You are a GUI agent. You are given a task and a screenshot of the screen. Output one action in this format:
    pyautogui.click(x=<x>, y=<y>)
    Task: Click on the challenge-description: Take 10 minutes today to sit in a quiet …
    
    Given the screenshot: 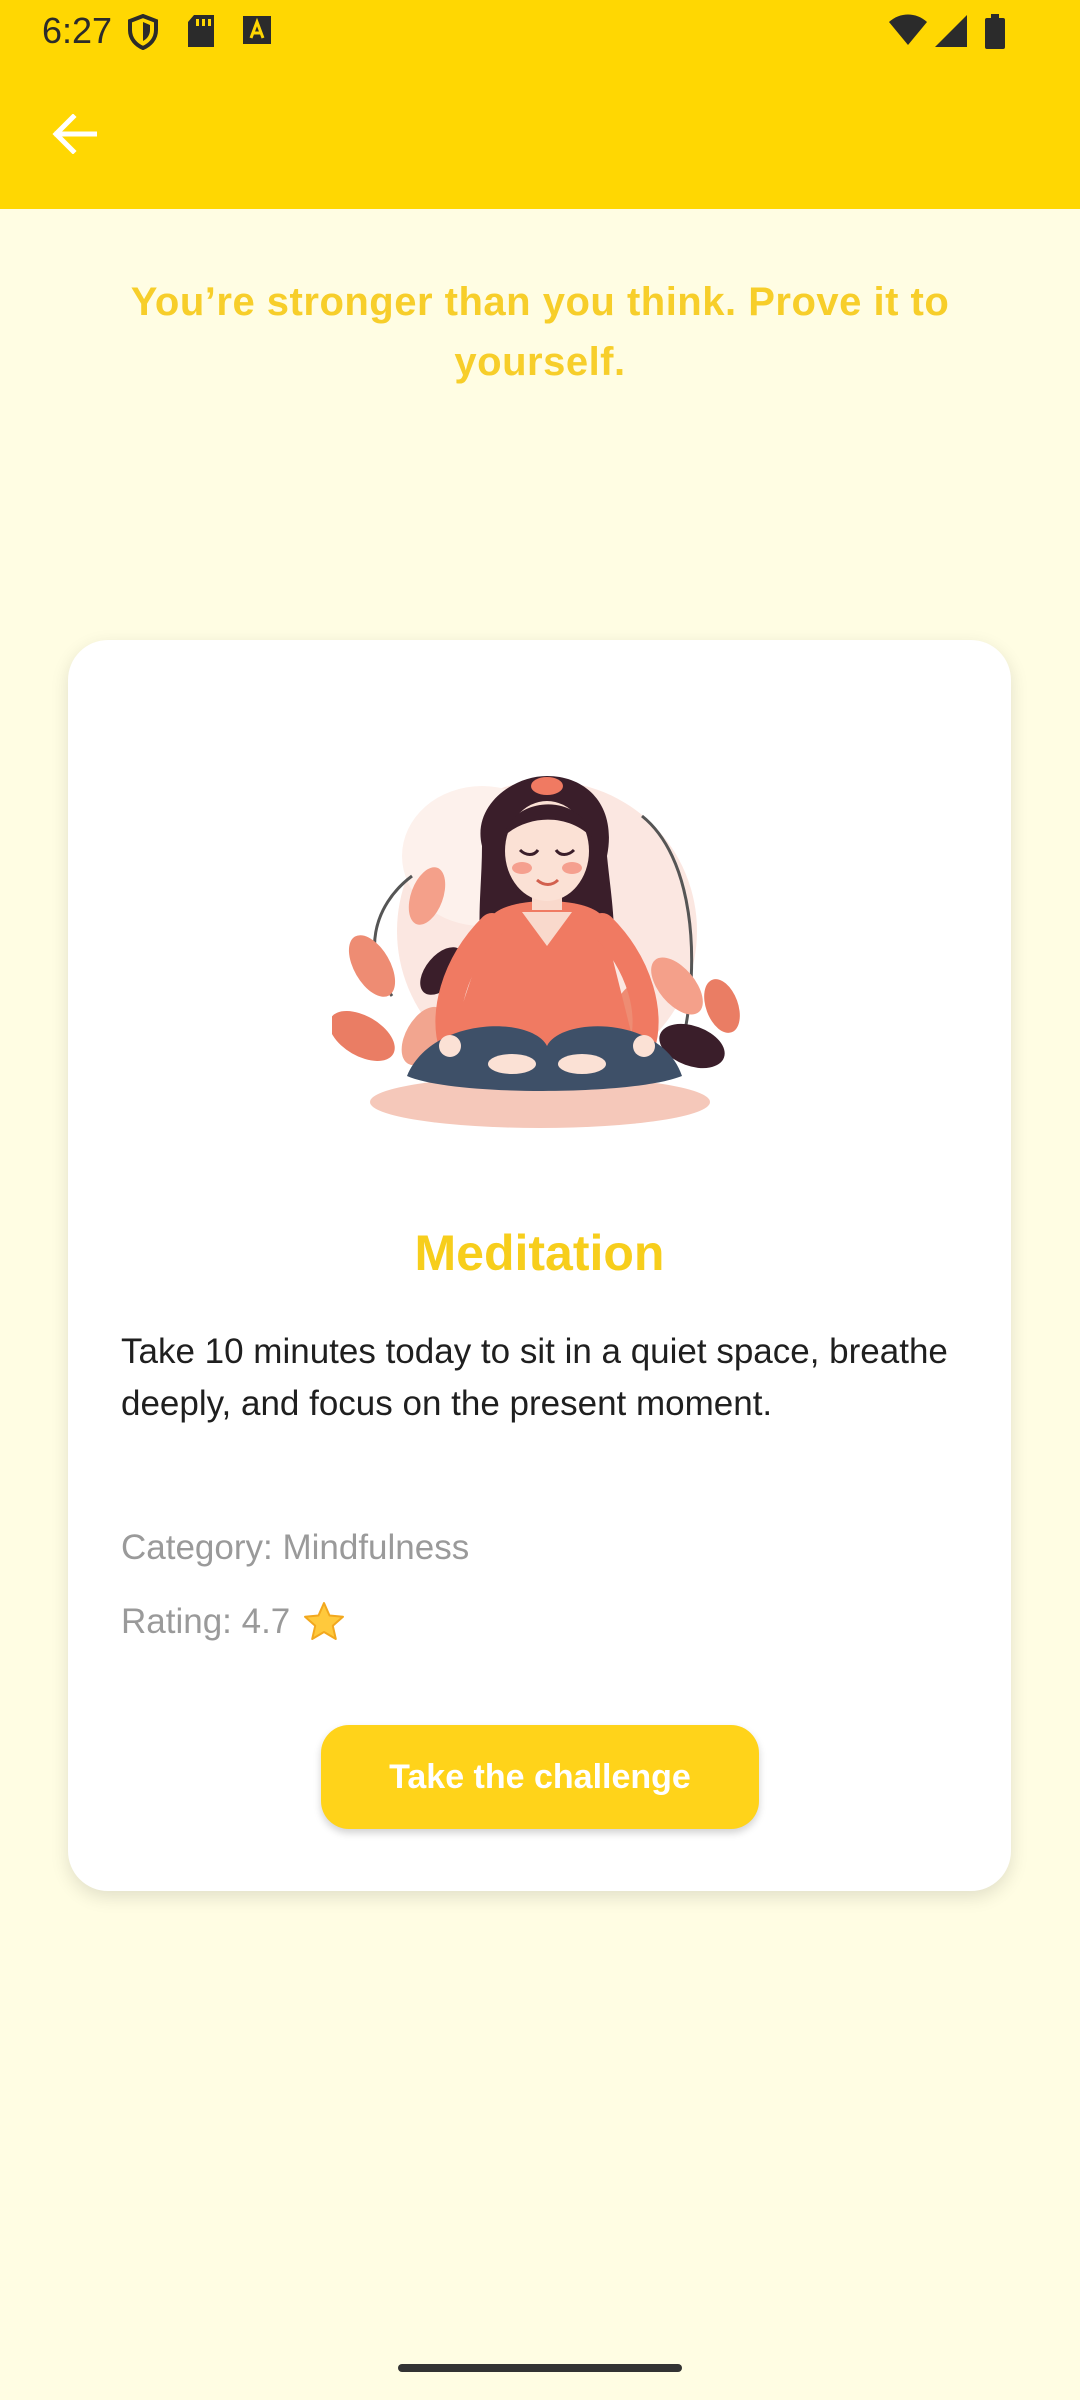 What is the action you would take?
    pyautogui.click(x=534, y=1377)
    